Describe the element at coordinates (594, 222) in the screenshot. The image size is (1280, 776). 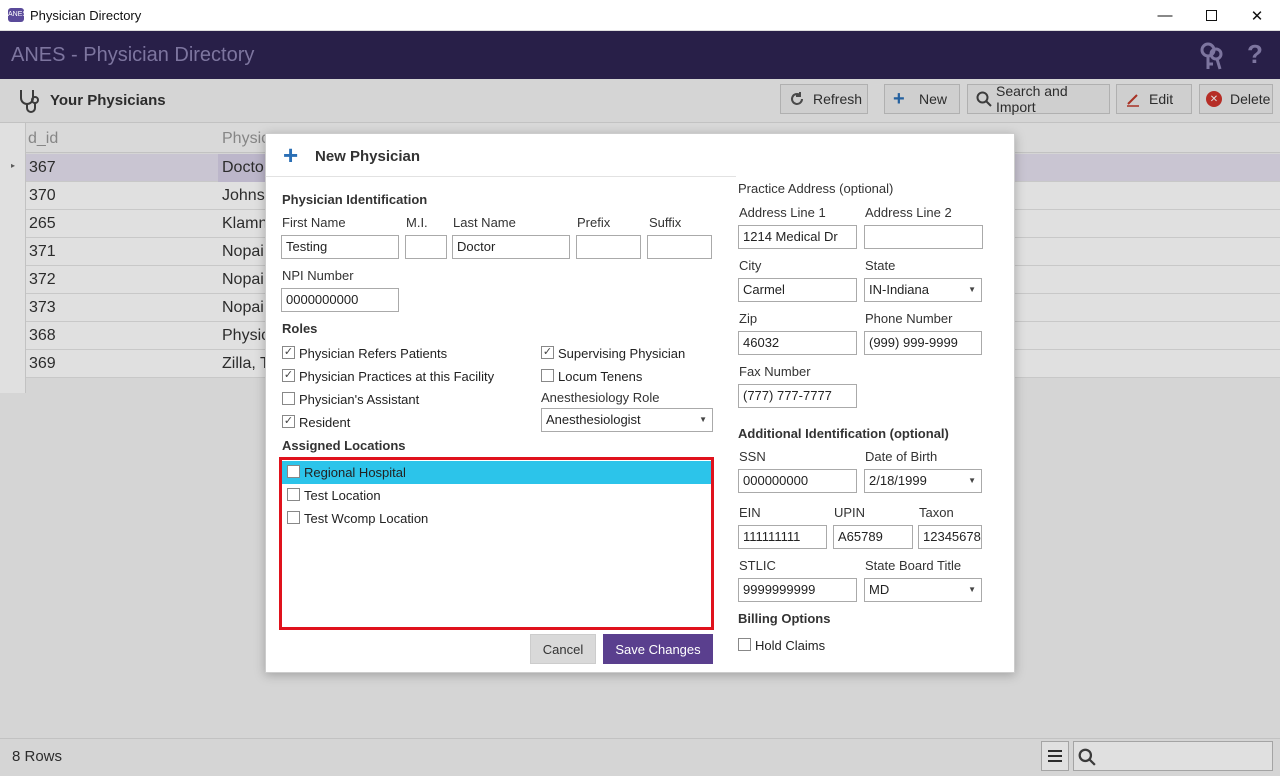
I see `prefix-label: Prefix` at that location.